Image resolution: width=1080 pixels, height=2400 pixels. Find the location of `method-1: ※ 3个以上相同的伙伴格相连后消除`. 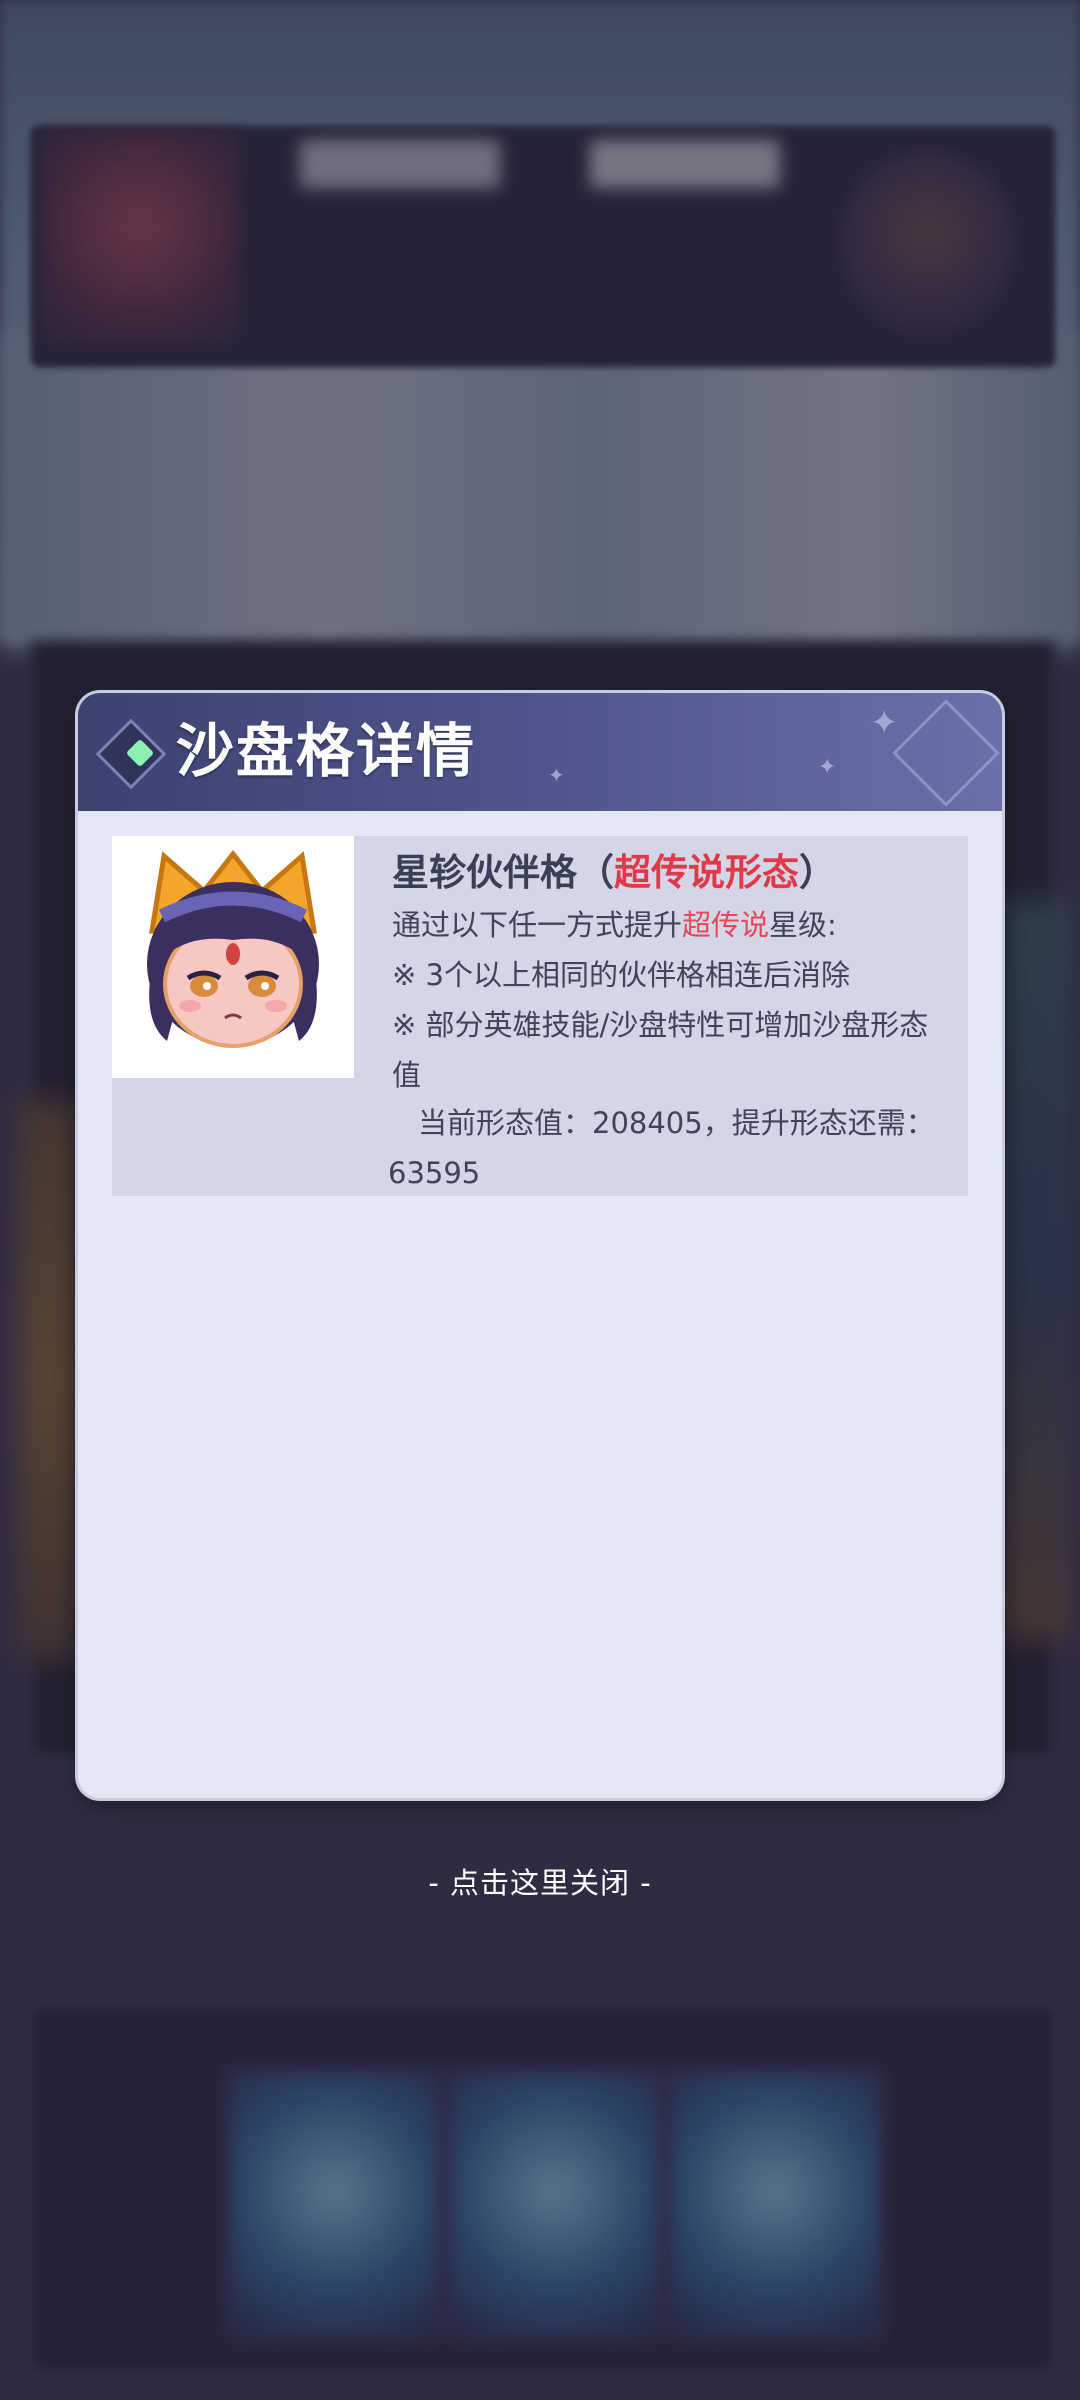

method-1: ※ 3个以上相同的伙伴格相连后消除 is located at coordinates (621, 975).